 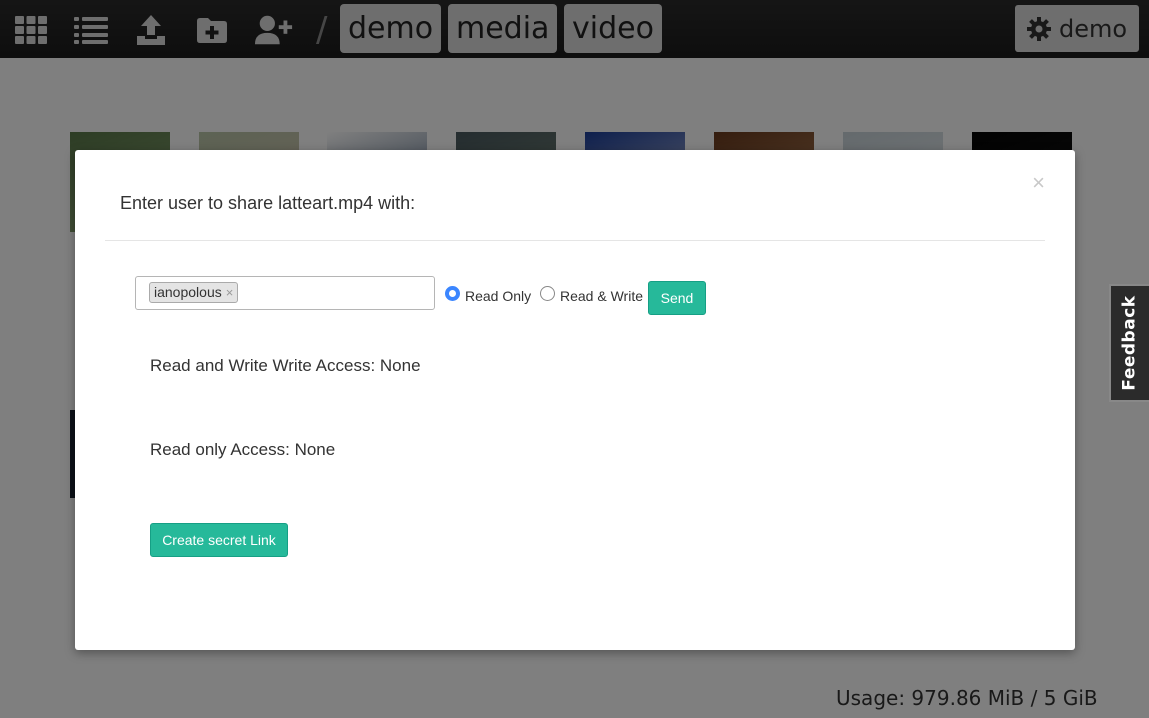 What do you see at coordinates (188, 292) in the screenshot?
I see `user-tag-label: ianopolous` at bounding box center [188, 292].